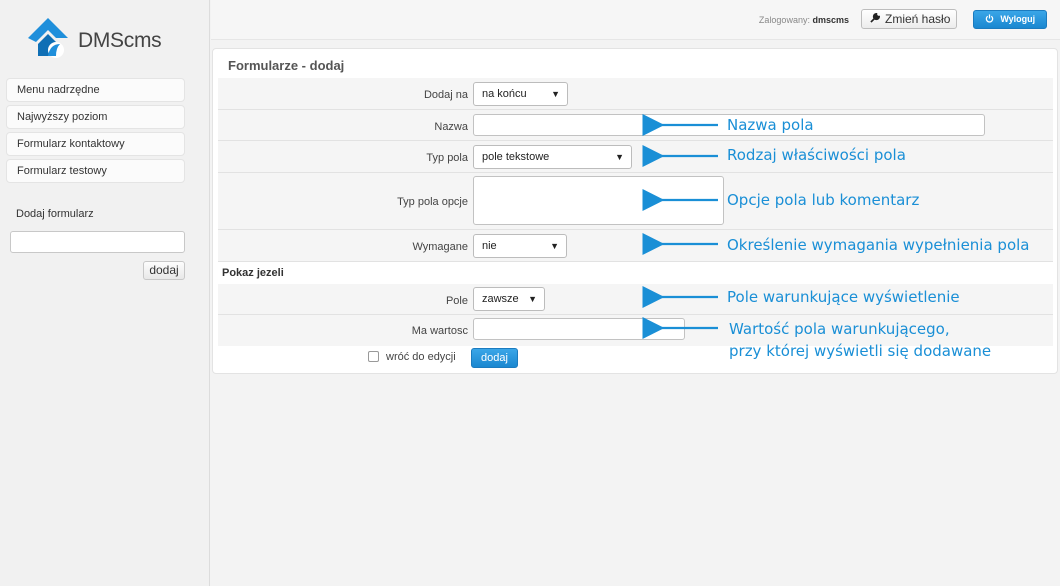 This screenshot has height=586, width=1060. What do you see at coordinates (552, 157) in the screenshot?
I see `type-select: pole tekstowe ▼` at bounding box center [552, 157].